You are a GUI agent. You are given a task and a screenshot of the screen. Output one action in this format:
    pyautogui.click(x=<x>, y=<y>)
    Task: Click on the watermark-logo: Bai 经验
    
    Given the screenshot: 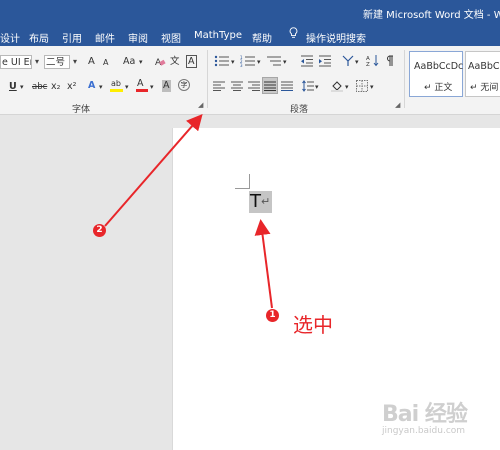 What is the action you would take?
    pyautogui.click(x=425, y=414)
    